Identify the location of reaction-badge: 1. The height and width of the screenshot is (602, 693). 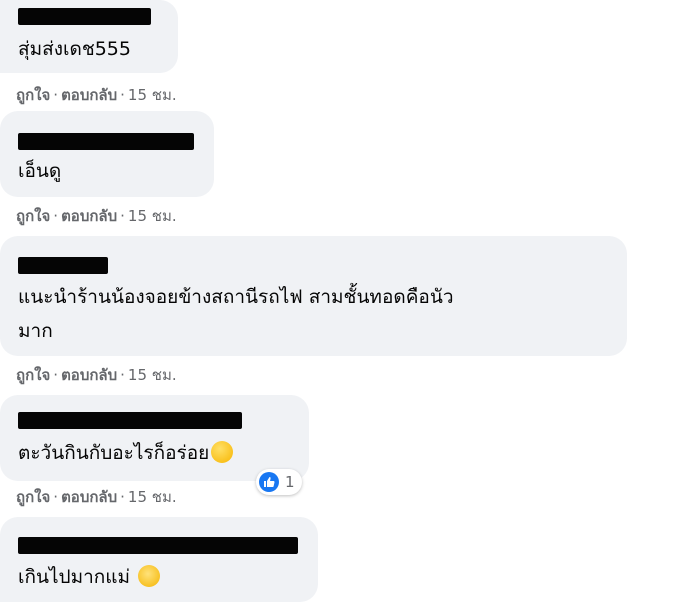
(279, 482).